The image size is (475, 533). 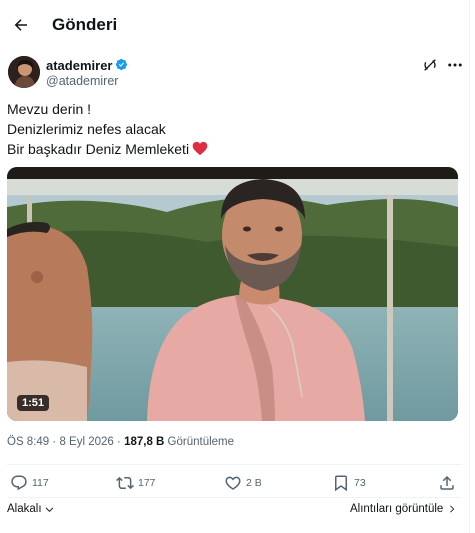 I want to click on action-bar: 117 177 2 B 73, so click(x=235, y=483).